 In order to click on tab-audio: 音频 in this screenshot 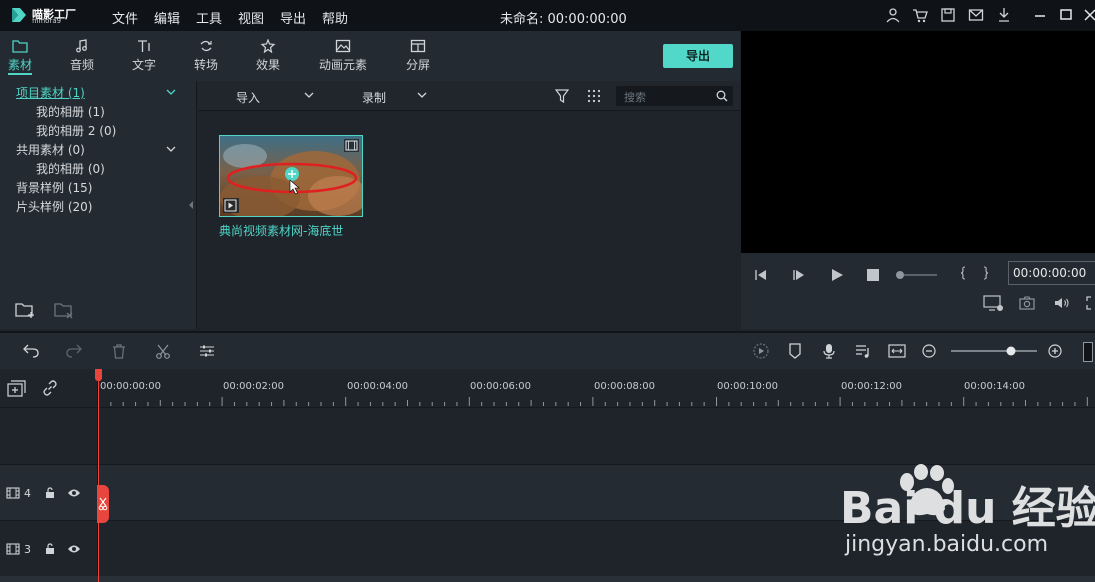, I will do `click(82, 58)`.